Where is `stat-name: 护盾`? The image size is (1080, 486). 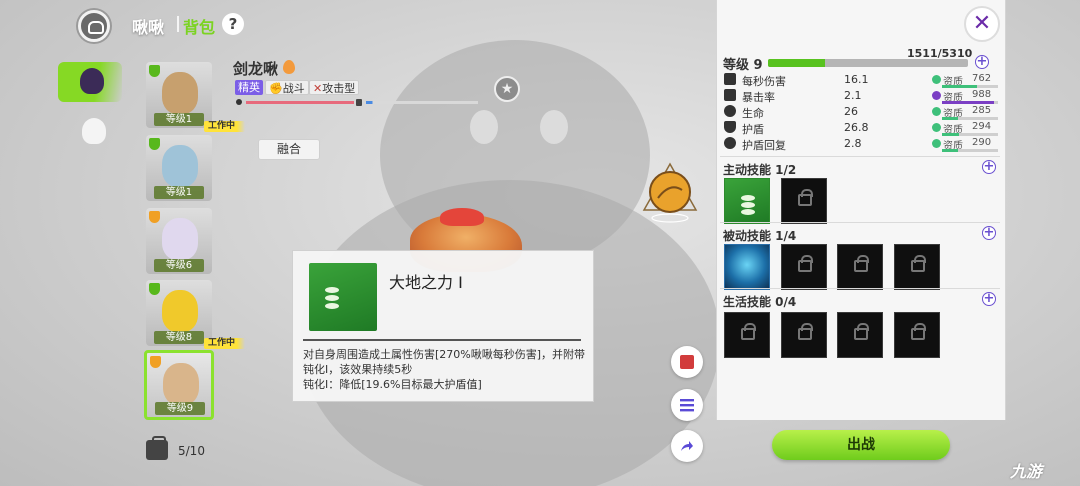 stat-name: 护盾 is located at coordinates (753, 129).